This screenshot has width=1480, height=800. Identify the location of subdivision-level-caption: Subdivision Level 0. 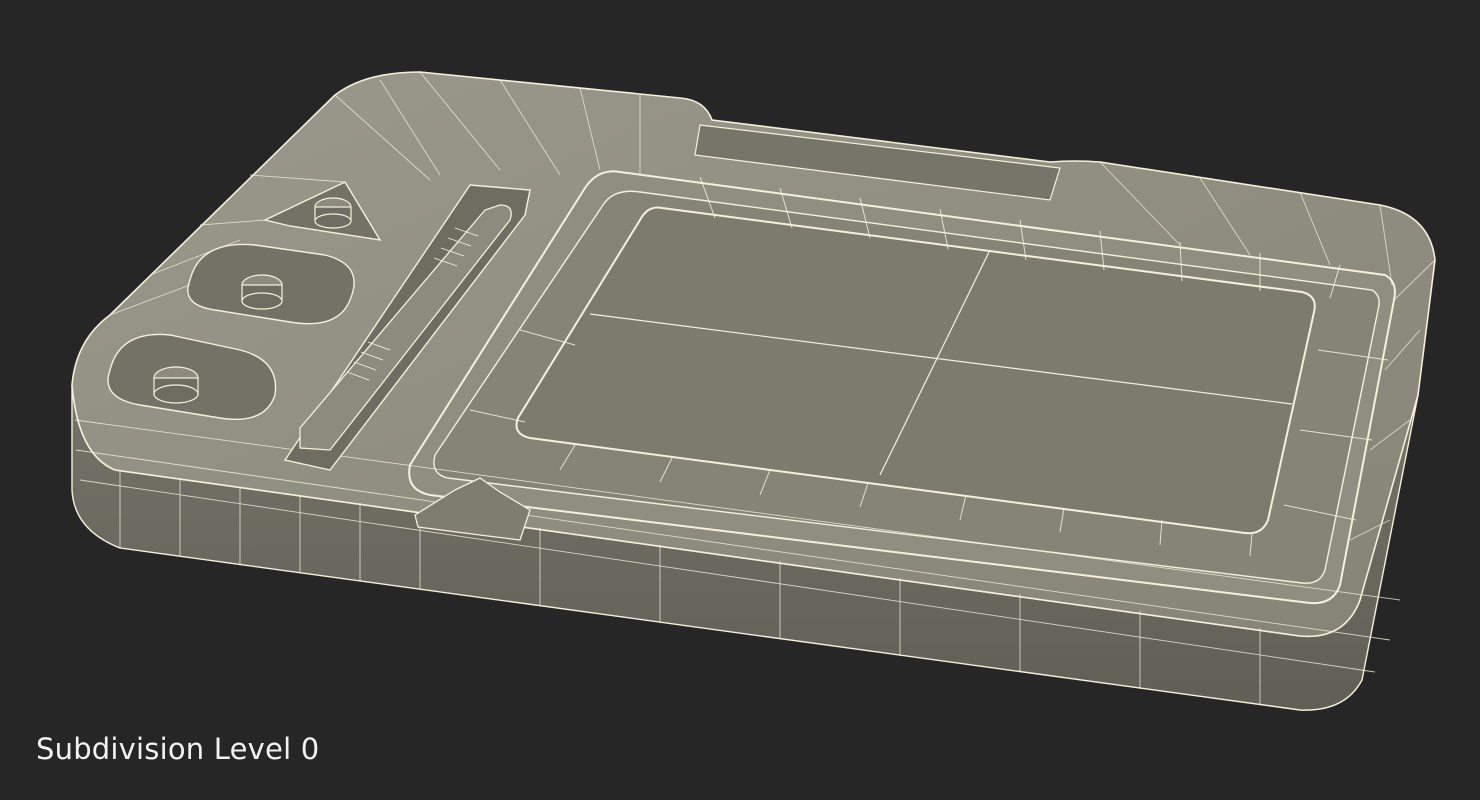
(178, 749).